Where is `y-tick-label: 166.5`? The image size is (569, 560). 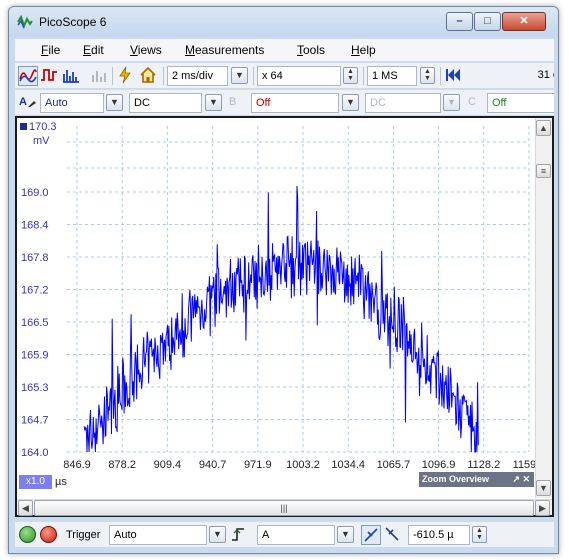
y-tick-label: 166.5 is located at coordinates (35, 323).